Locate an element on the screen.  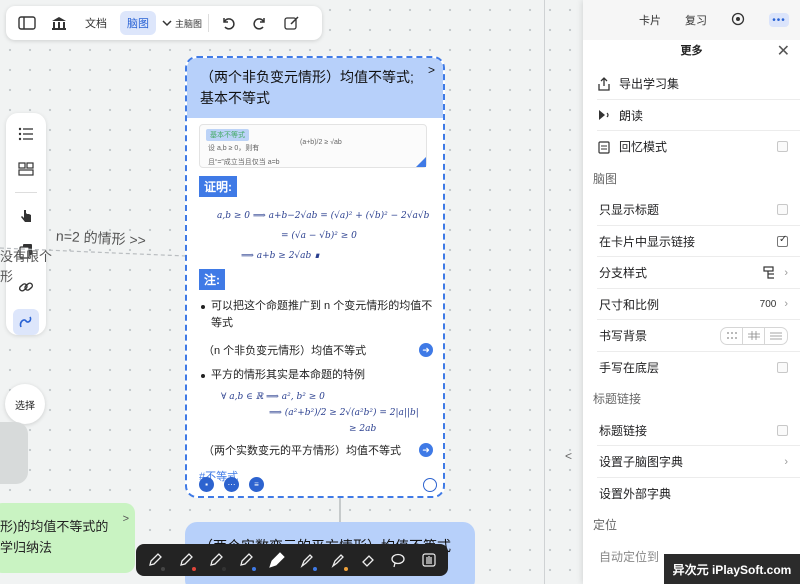
layout-icon is located at coordinates (26, 170).